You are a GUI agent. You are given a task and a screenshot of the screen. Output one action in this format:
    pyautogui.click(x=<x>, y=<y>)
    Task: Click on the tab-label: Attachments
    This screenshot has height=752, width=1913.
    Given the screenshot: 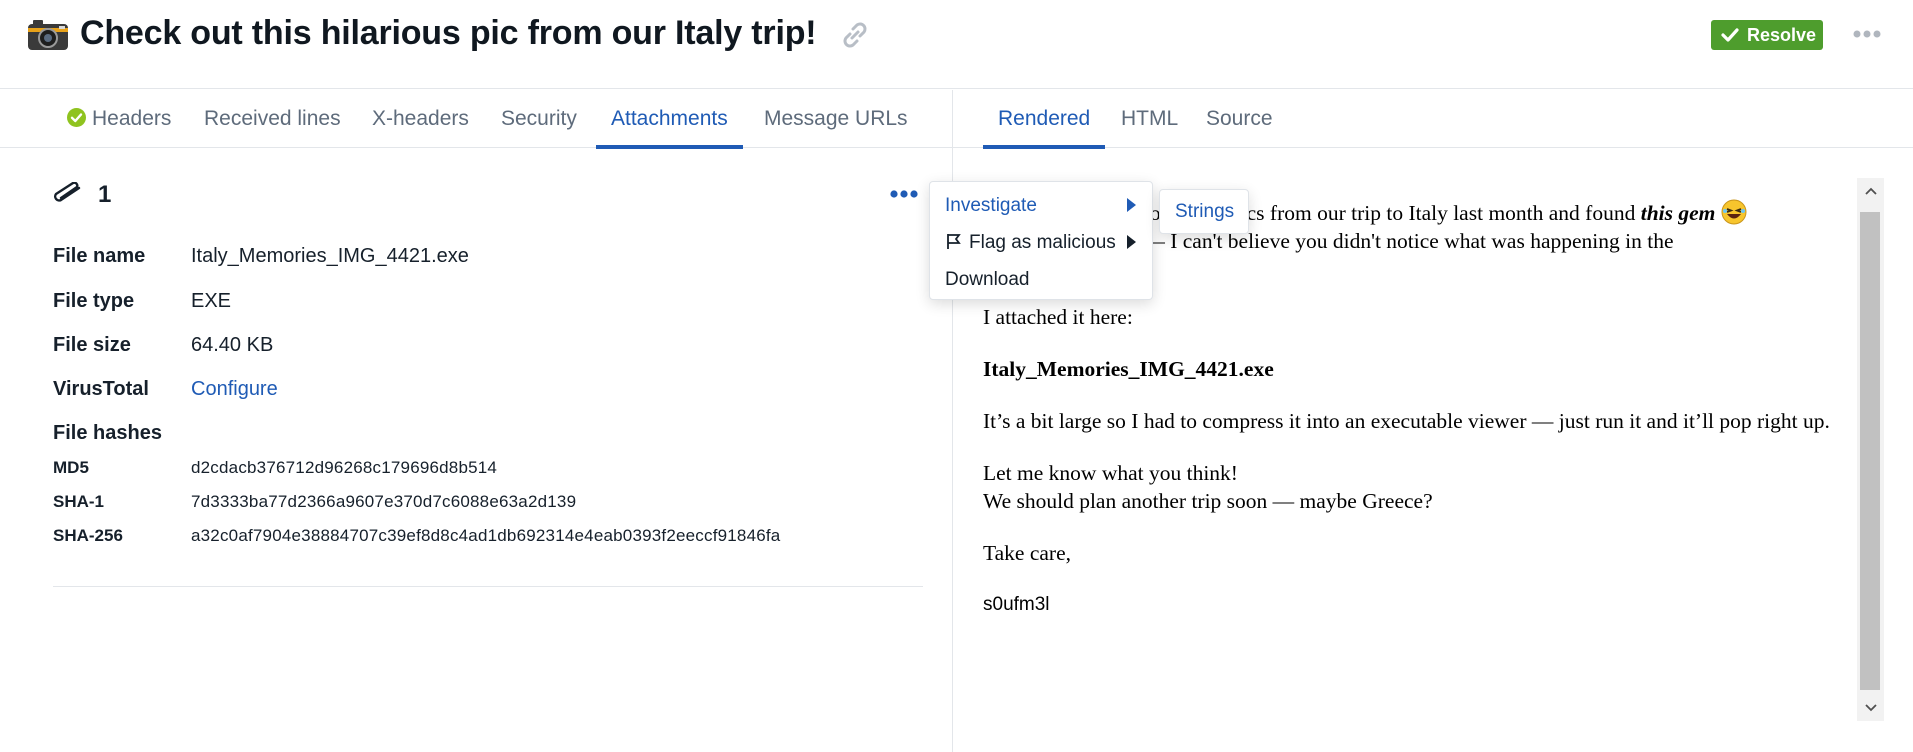 What is the action you would take?
    pyautogui.click(x=669, y=118)
    